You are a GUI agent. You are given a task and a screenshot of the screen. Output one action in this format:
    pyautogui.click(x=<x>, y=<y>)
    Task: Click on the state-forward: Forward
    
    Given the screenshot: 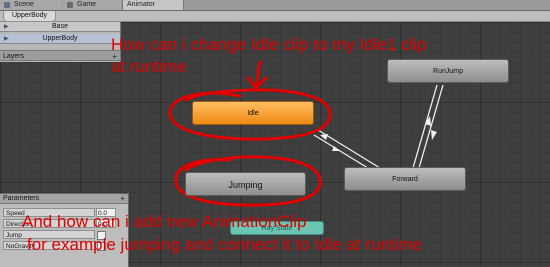 What is the action you would take?
    pyautogui.click(x=405, y=179)
    